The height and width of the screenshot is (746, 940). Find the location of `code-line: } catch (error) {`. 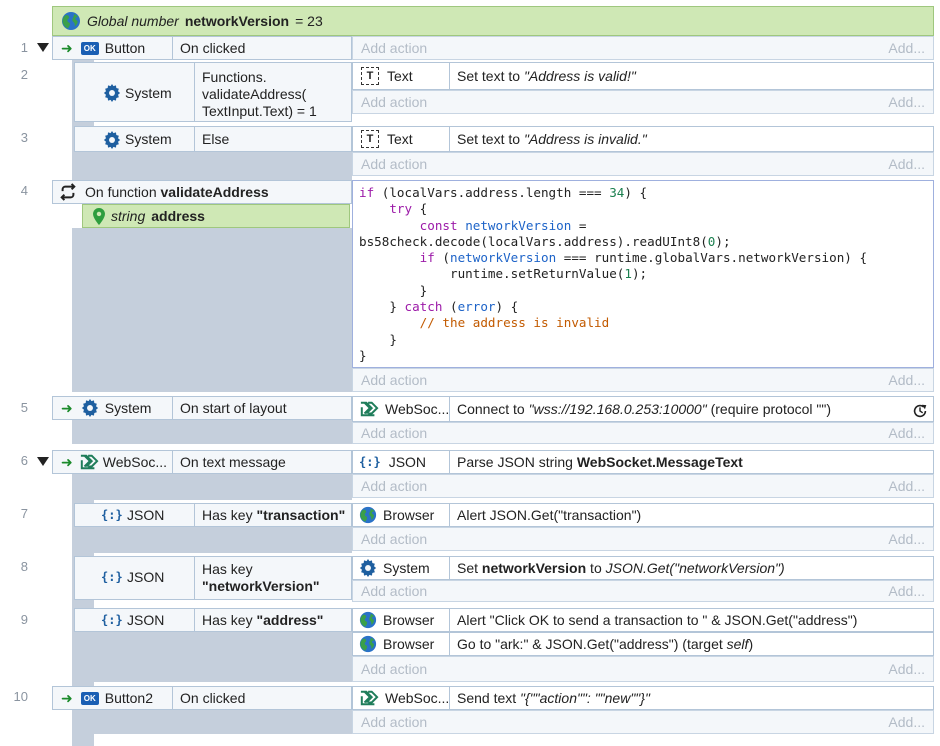

code-line: } catch (error) { is located at coordinates (643, 307).